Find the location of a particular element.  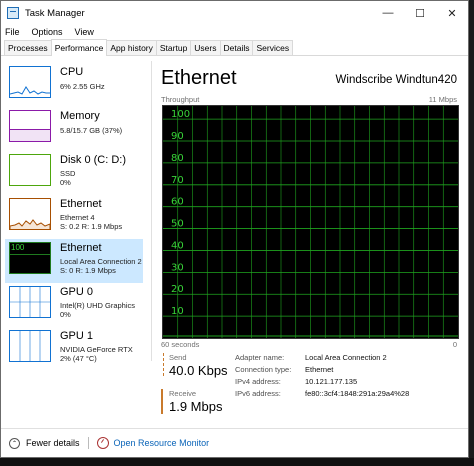

resource-item-gpu-0: GPU 0 Intel(R) UHD Graphics 0% is located at coordinates (74, 305).